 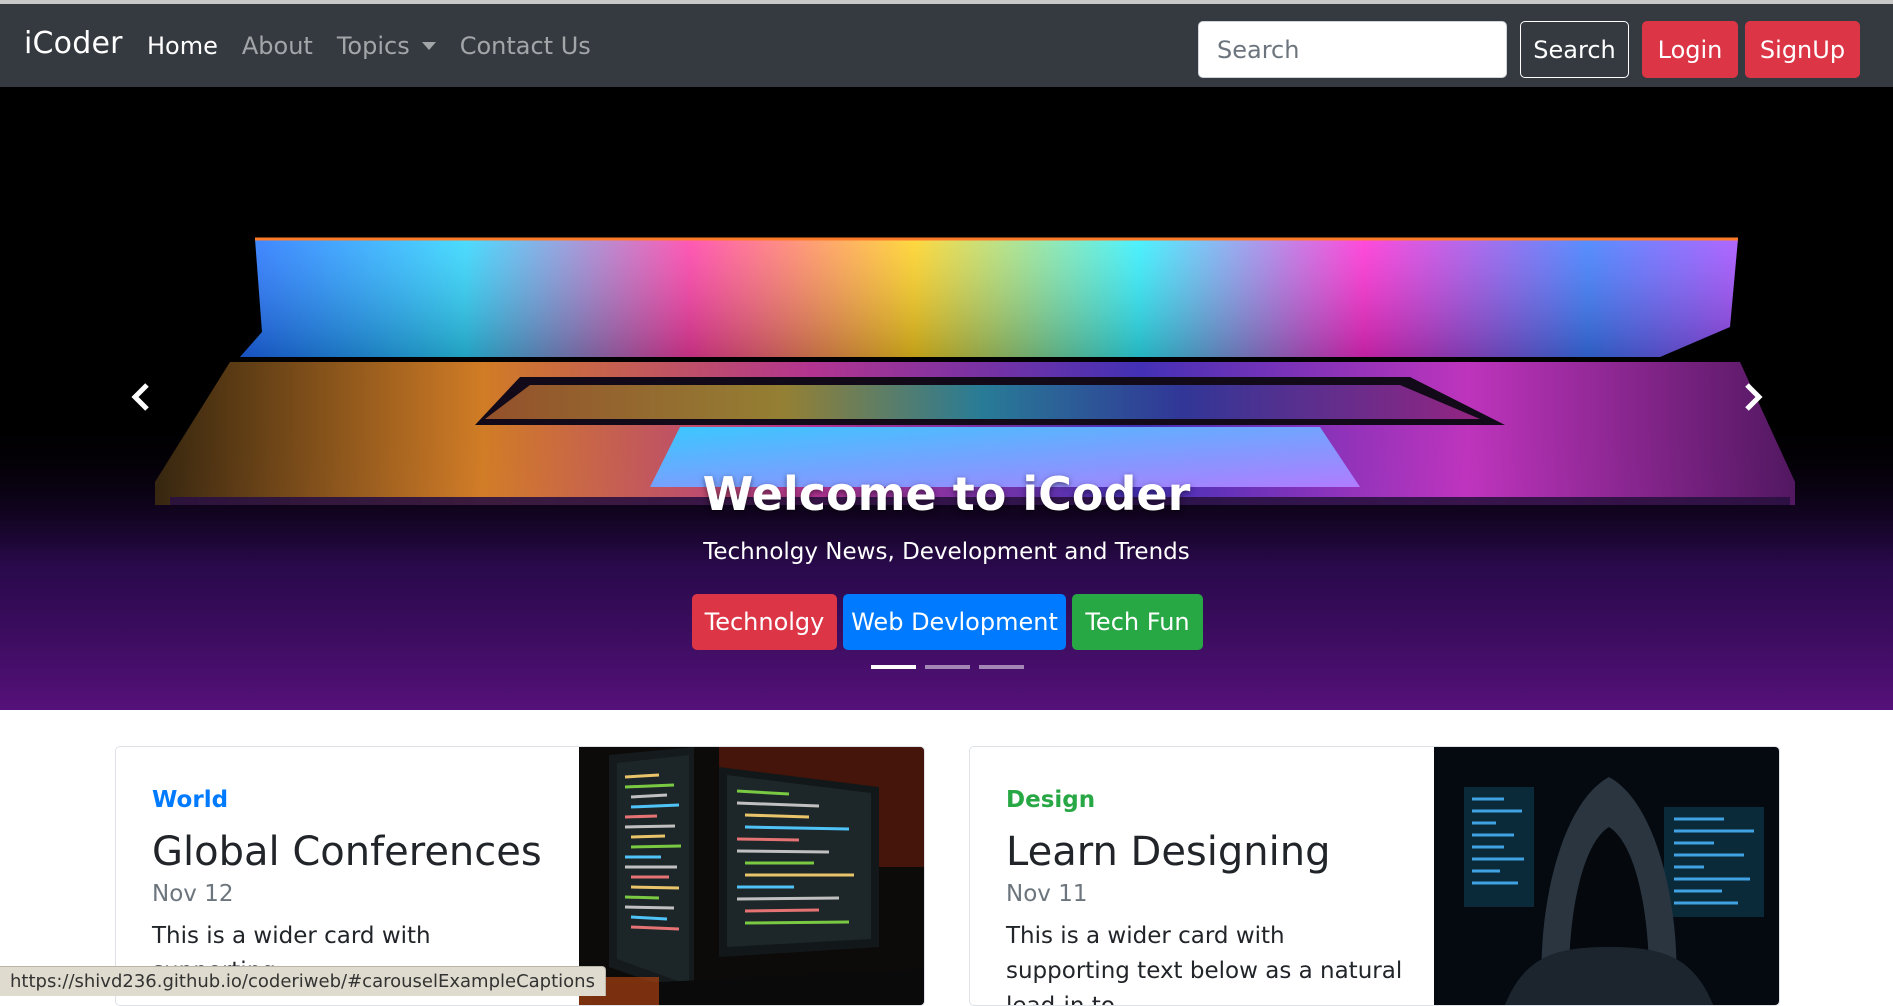 What do you see at coordinates (373, 46) in the screenshot?
I see `nav-topics-label: Topics` at bounding box center [373, 46].